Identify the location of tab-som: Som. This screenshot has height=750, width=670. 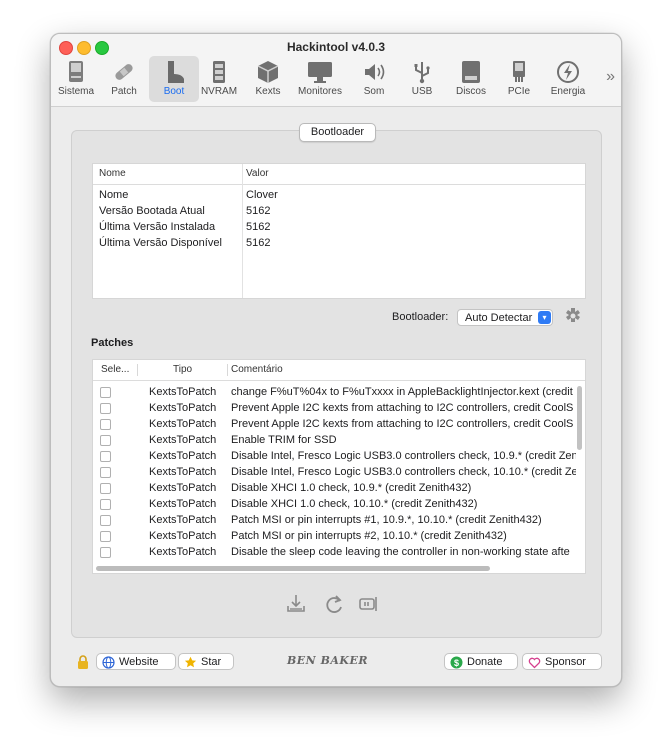
(374, 79).